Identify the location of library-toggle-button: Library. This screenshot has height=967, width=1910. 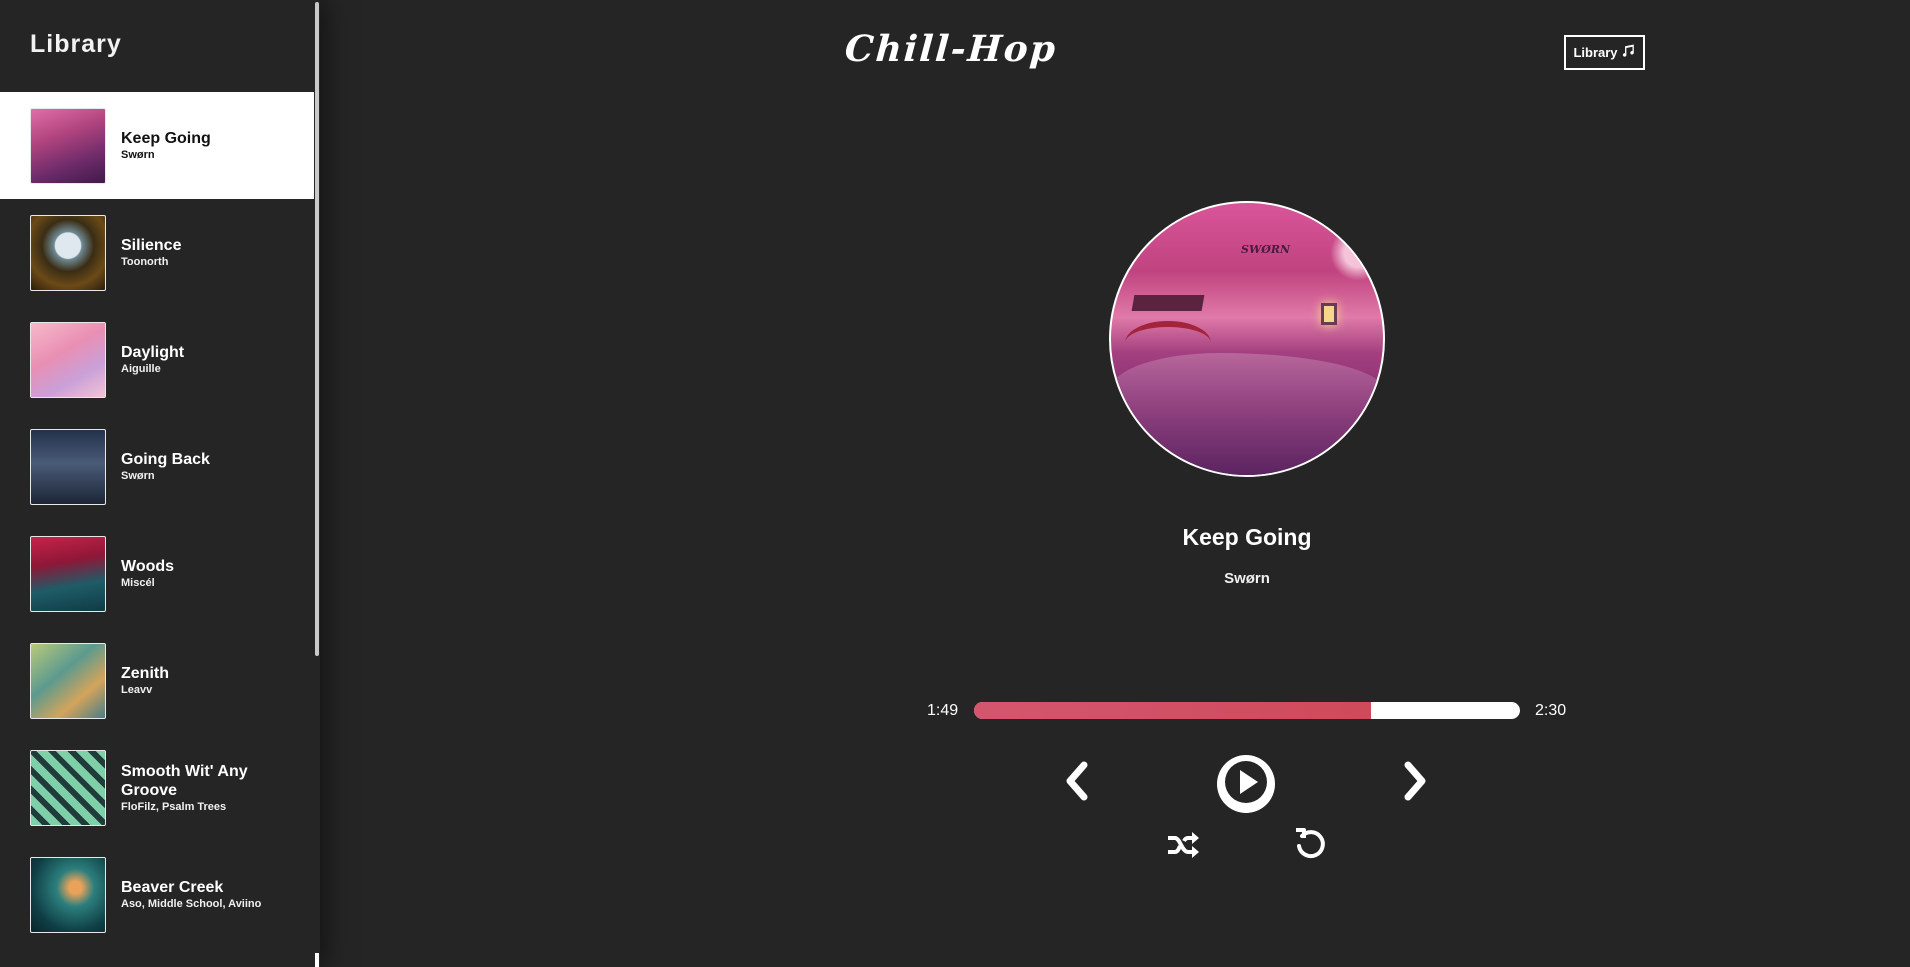
(1604, 52).